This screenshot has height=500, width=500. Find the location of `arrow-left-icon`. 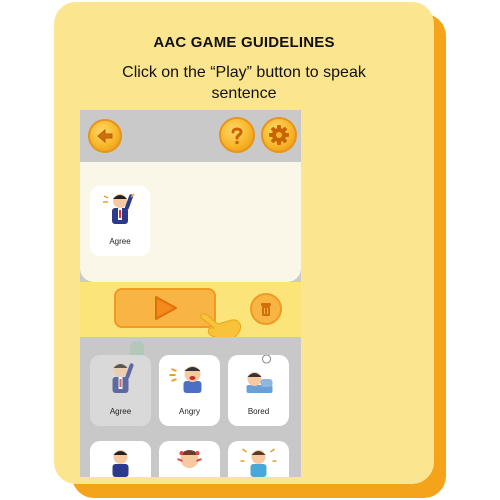

arrow-left-icon is located at coordinates (105, 136).